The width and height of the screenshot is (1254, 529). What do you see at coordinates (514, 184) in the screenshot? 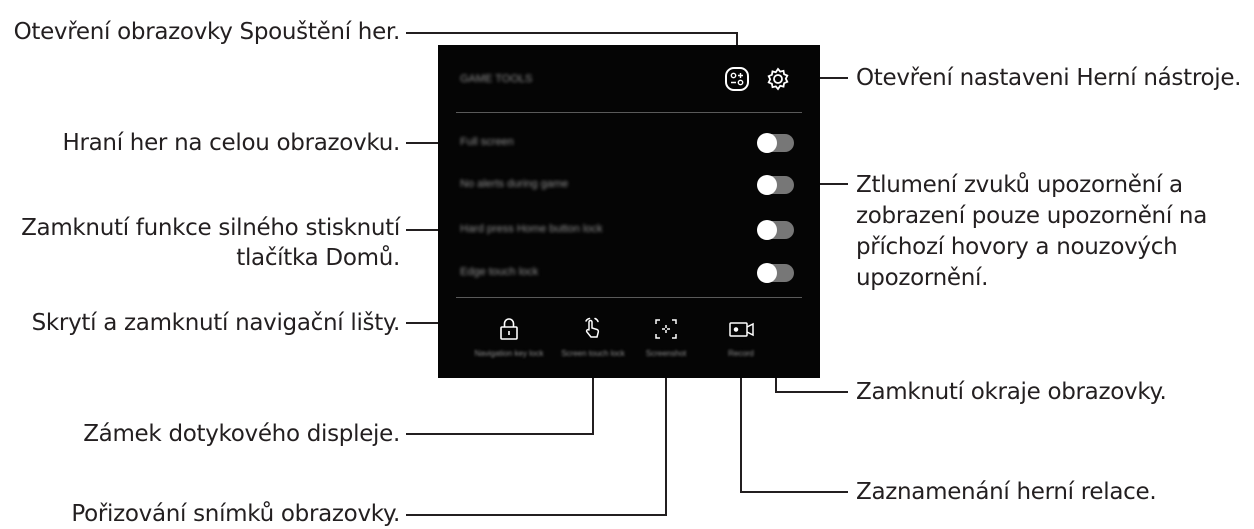
I see `option-label: No alerts during game` at bounding box center [514, 184].